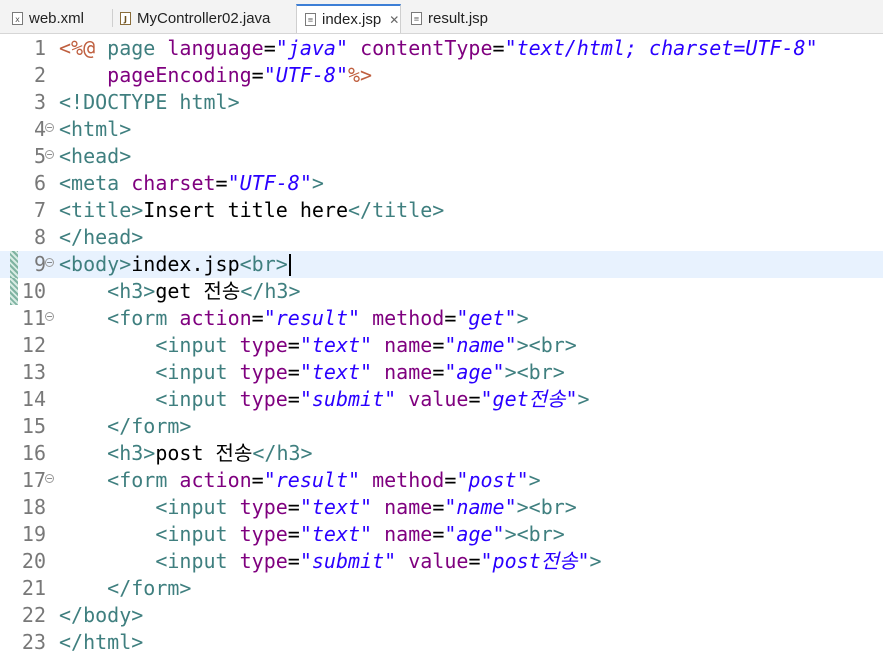 The width and height of the screenshot is (883, 657). I want to click on code-token: page, so click(137, 48).